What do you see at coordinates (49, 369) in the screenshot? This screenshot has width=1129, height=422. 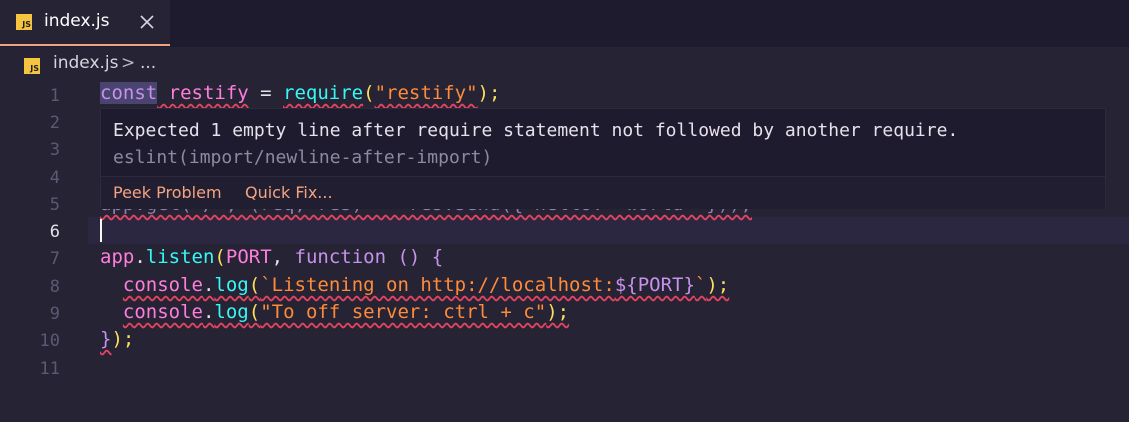 I see `line-number: 11` at bounding box center [49, 369].